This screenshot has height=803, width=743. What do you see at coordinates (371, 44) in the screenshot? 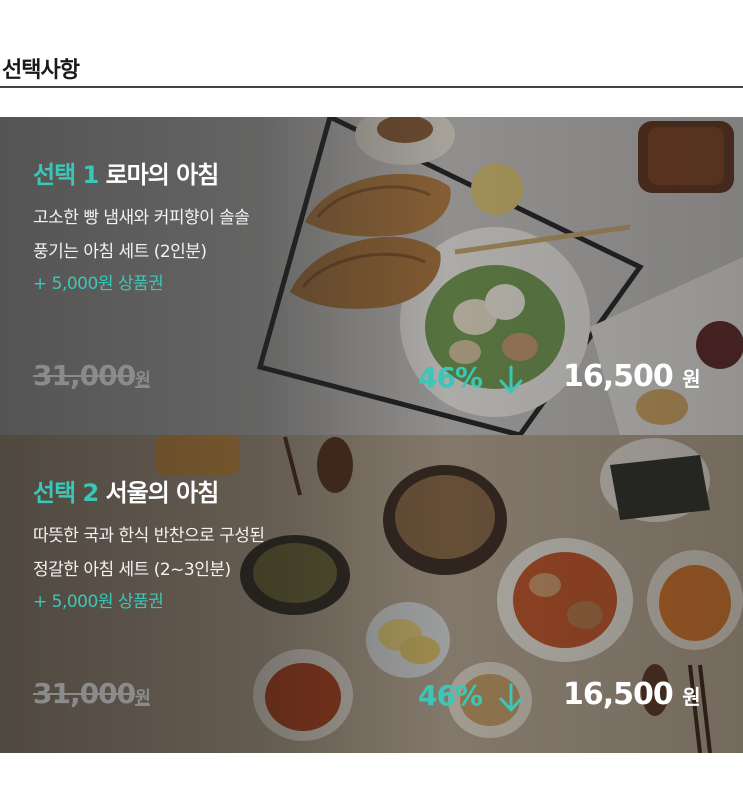
I see `section-header: 선택사항` at bounding box center [371, 44].